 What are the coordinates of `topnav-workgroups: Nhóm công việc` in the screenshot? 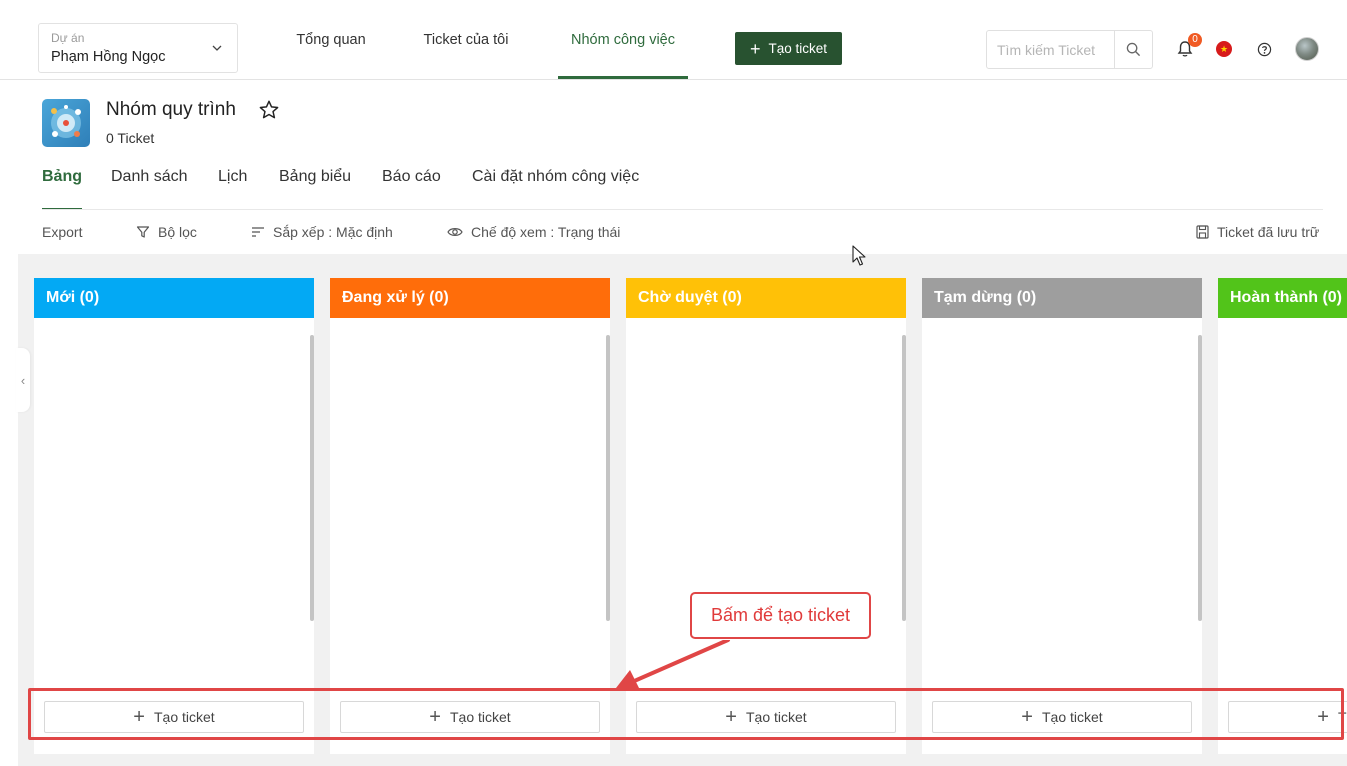 It's located at (623, 40).